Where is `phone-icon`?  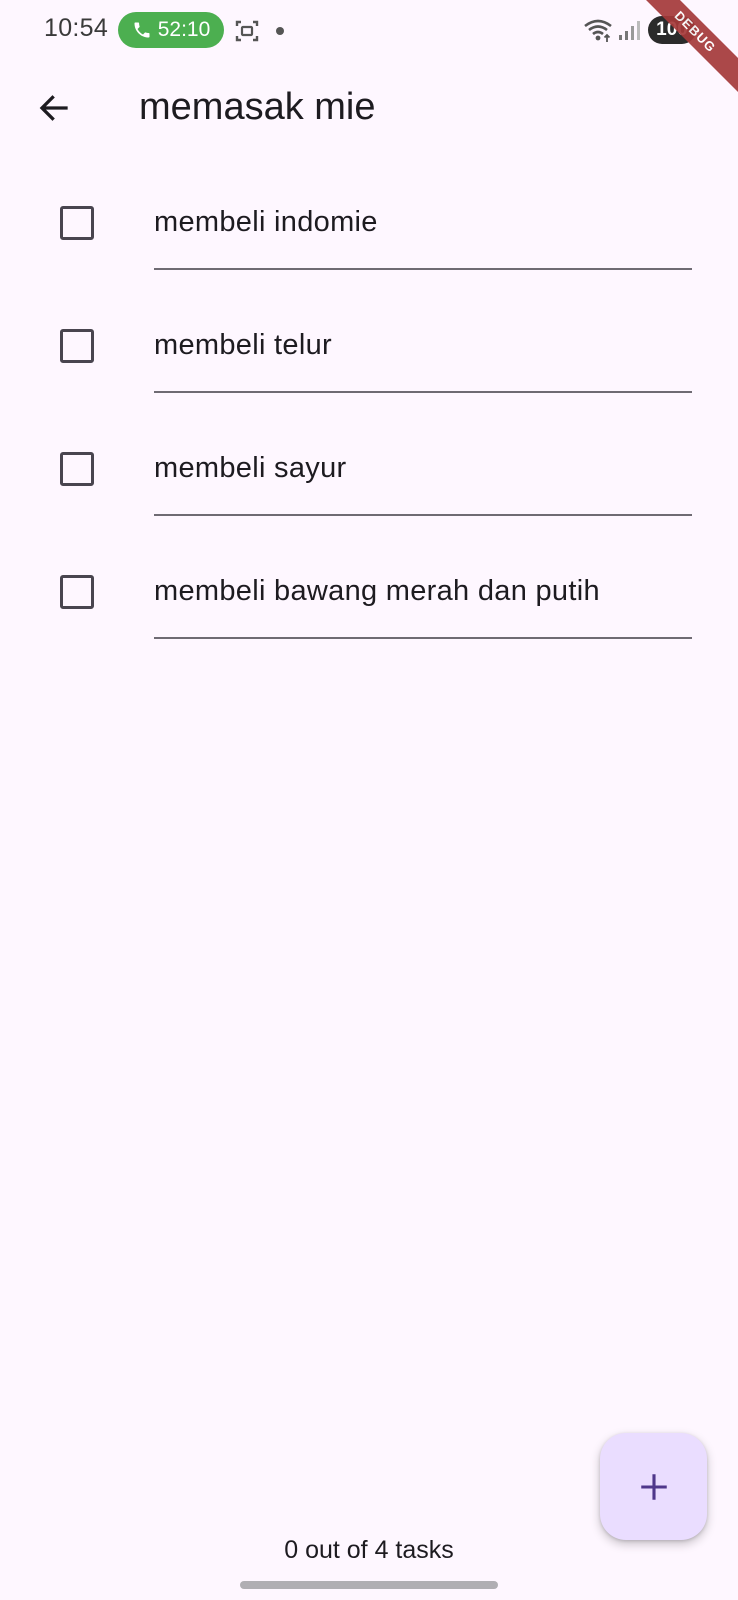 phone-icon is located at coordinates (142, 30).